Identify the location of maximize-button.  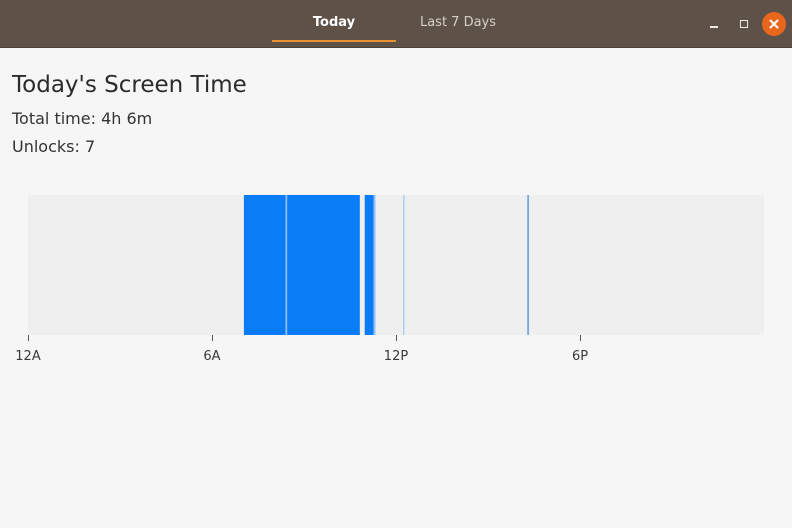
(744, 24).